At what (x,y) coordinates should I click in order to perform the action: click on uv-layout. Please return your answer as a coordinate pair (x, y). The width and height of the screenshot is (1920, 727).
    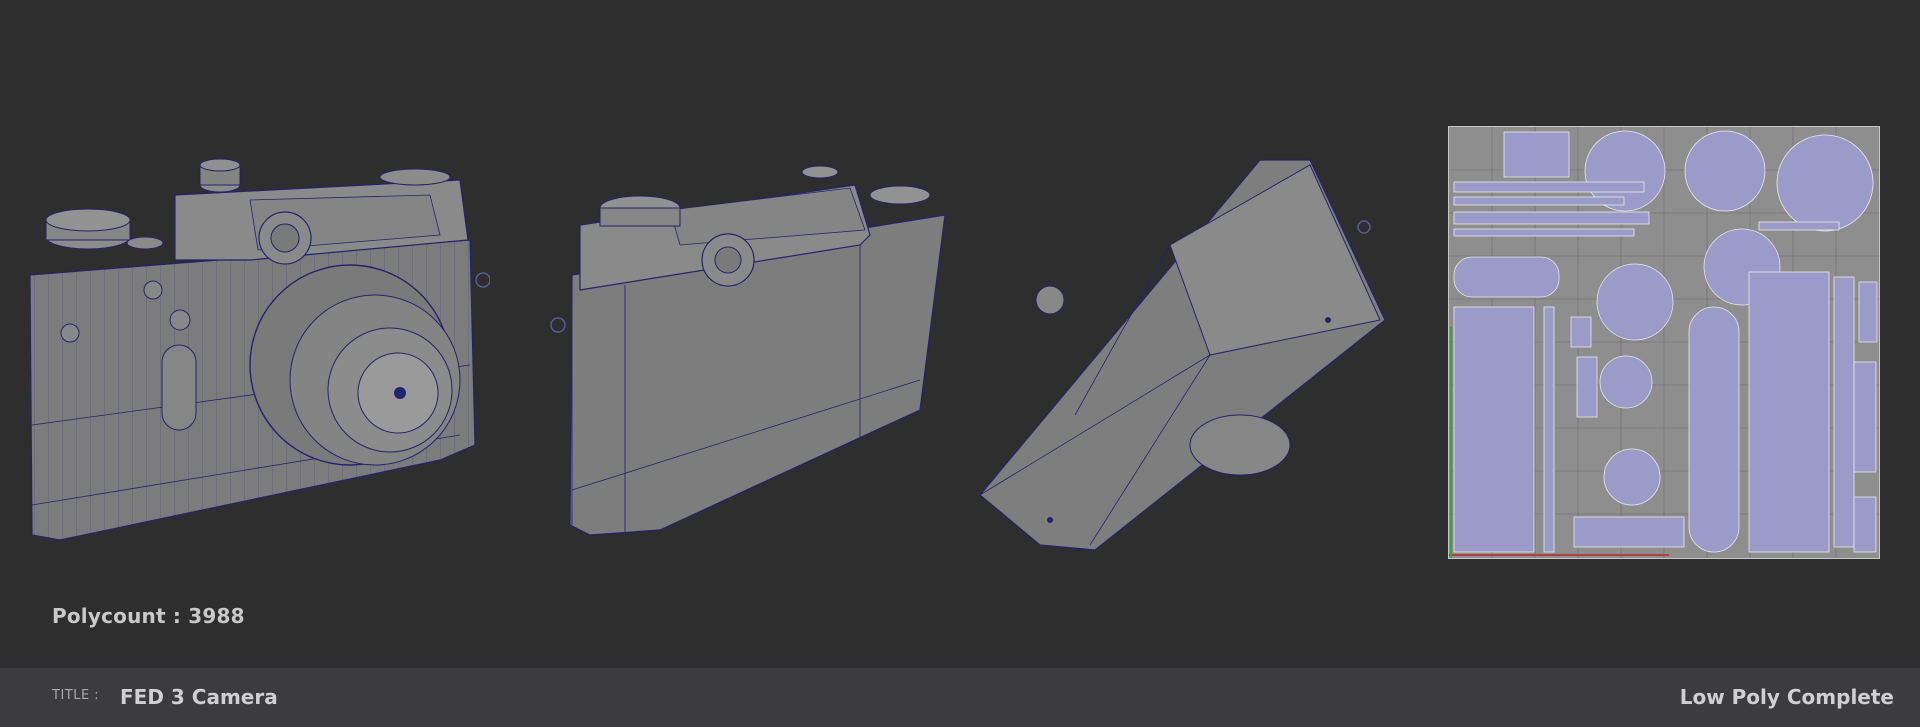
    Looking at the image, I should click on (1664, 342).